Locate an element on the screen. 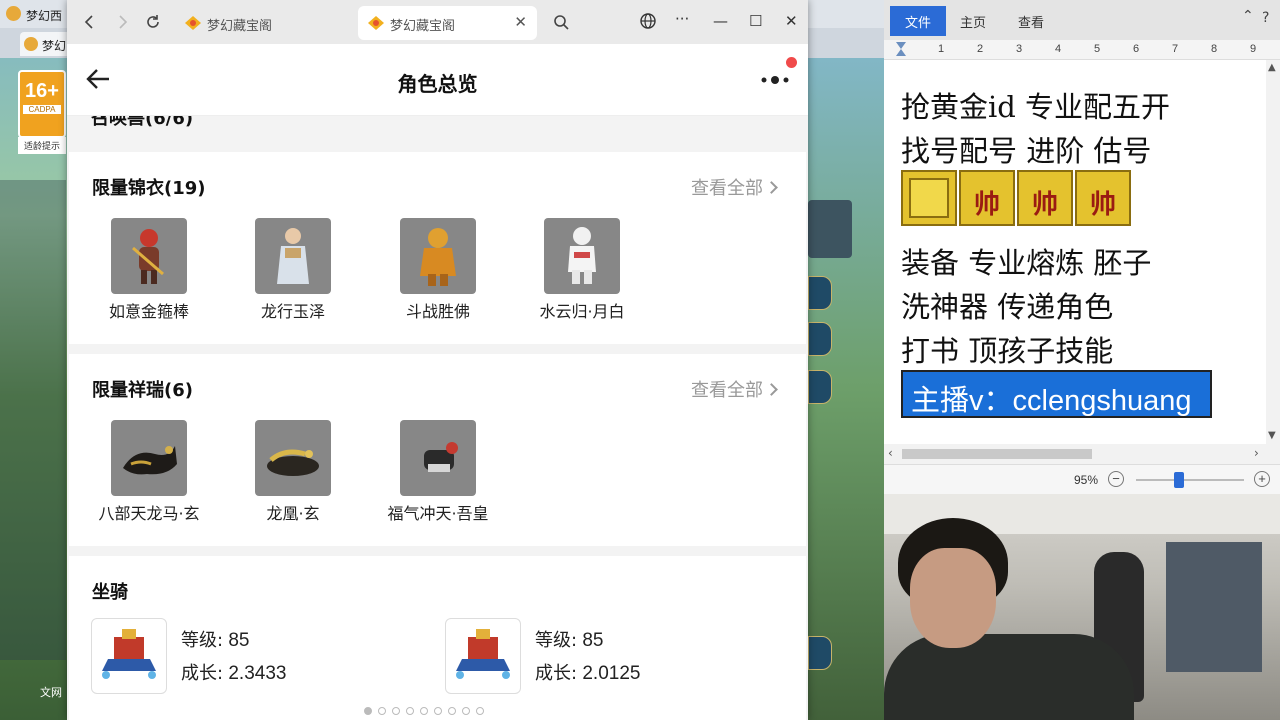  mounts-section: 坐骑 等级: 85 成长: 2.3433 等级: 85 成长: 2.0125 is located at coordinates (437, 638).